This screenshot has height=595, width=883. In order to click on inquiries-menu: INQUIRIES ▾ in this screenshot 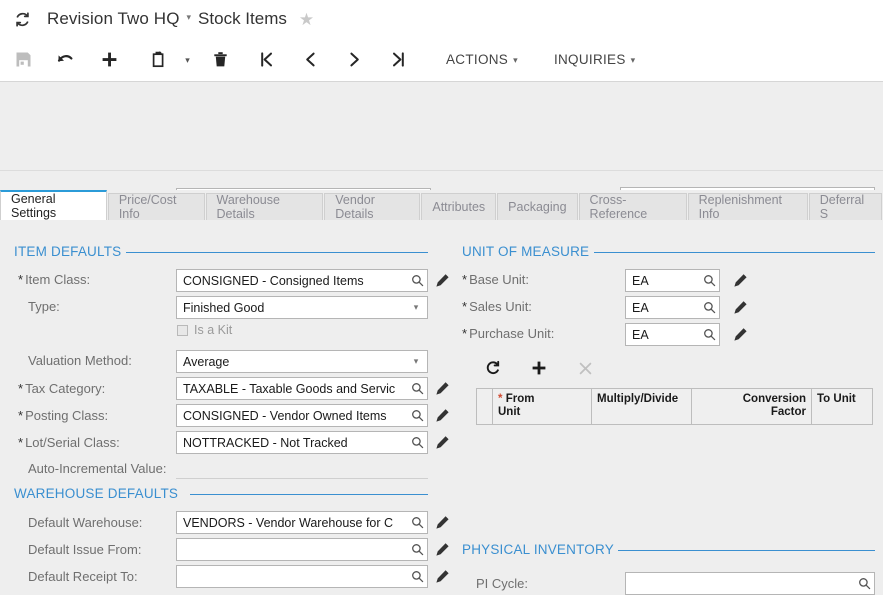, I will do `click(595, 60)`.